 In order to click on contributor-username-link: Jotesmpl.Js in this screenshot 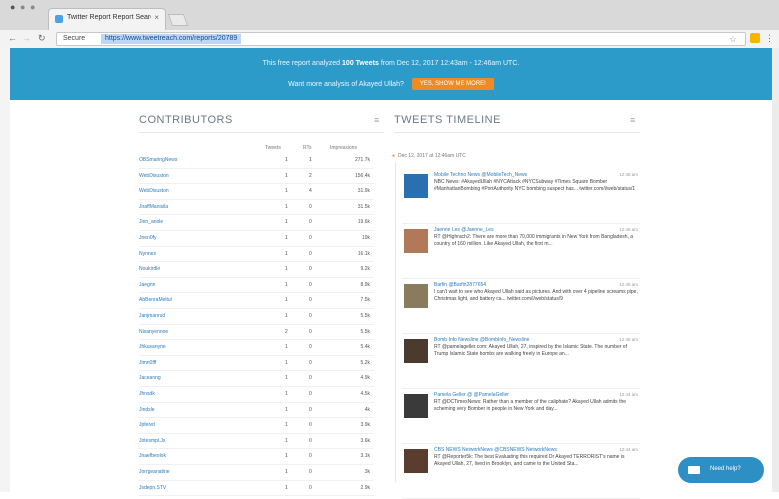, I will do `click(152, 441)`.